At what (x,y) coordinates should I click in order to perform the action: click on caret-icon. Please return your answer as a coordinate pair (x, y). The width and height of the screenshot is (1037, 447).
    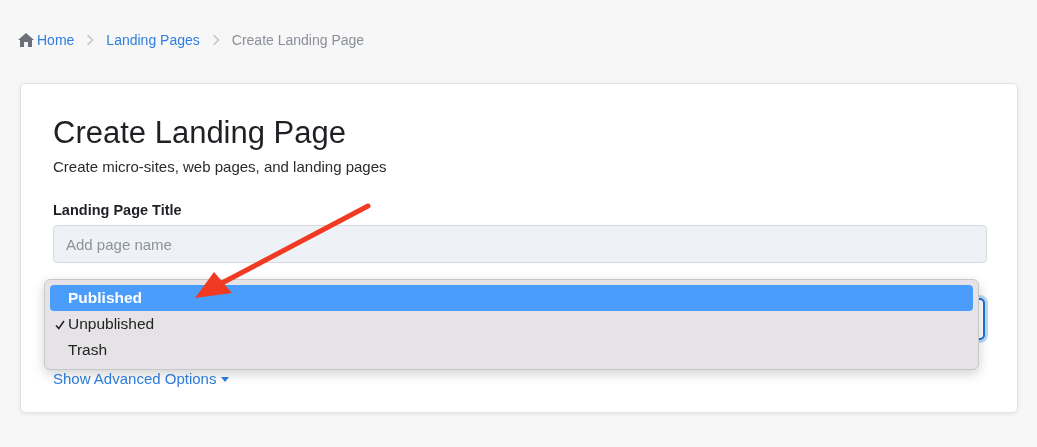
    Looking at the image, I should click on (225, 379).